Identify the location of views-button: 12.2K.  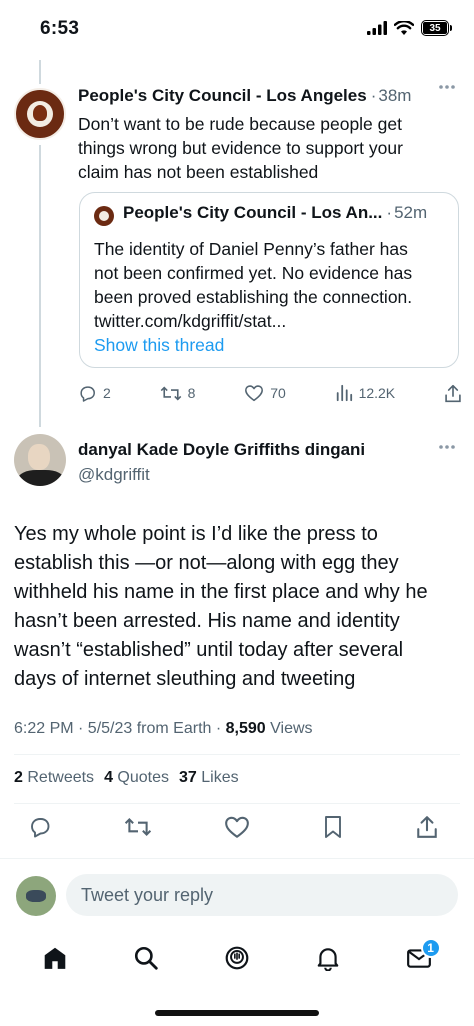
(365, 393).